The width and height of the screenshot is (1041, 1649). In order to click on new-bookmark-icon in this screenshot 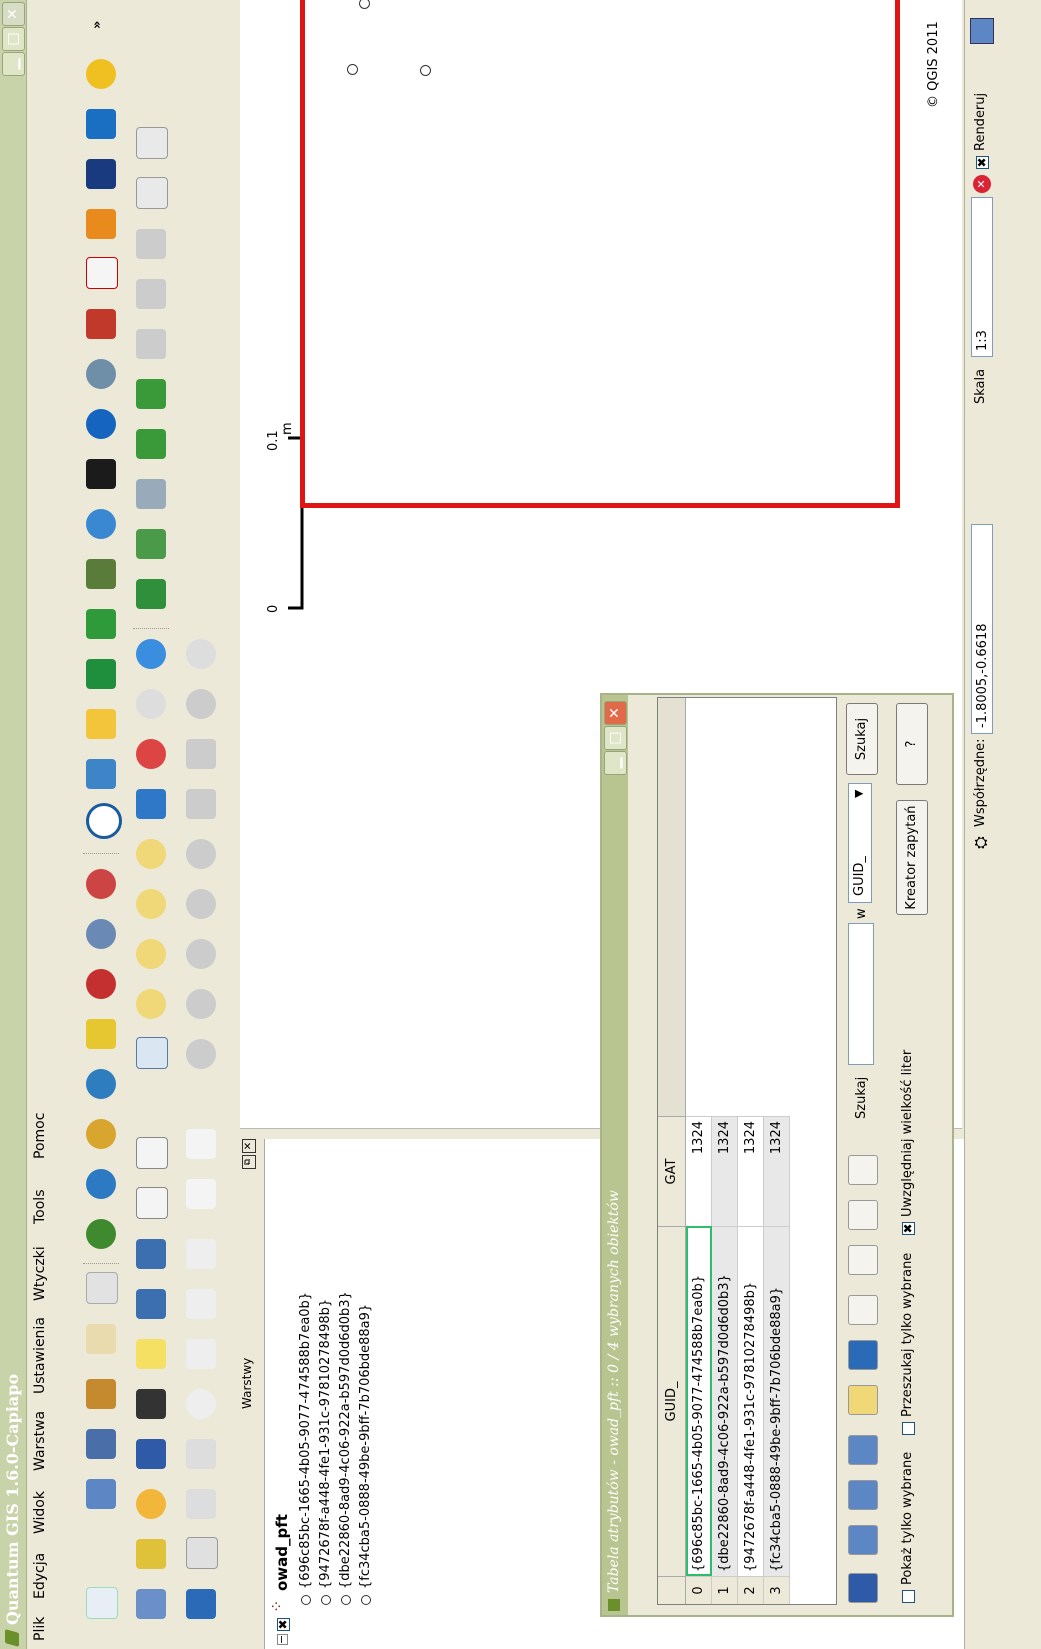, I will do `click(151, 1254)`.